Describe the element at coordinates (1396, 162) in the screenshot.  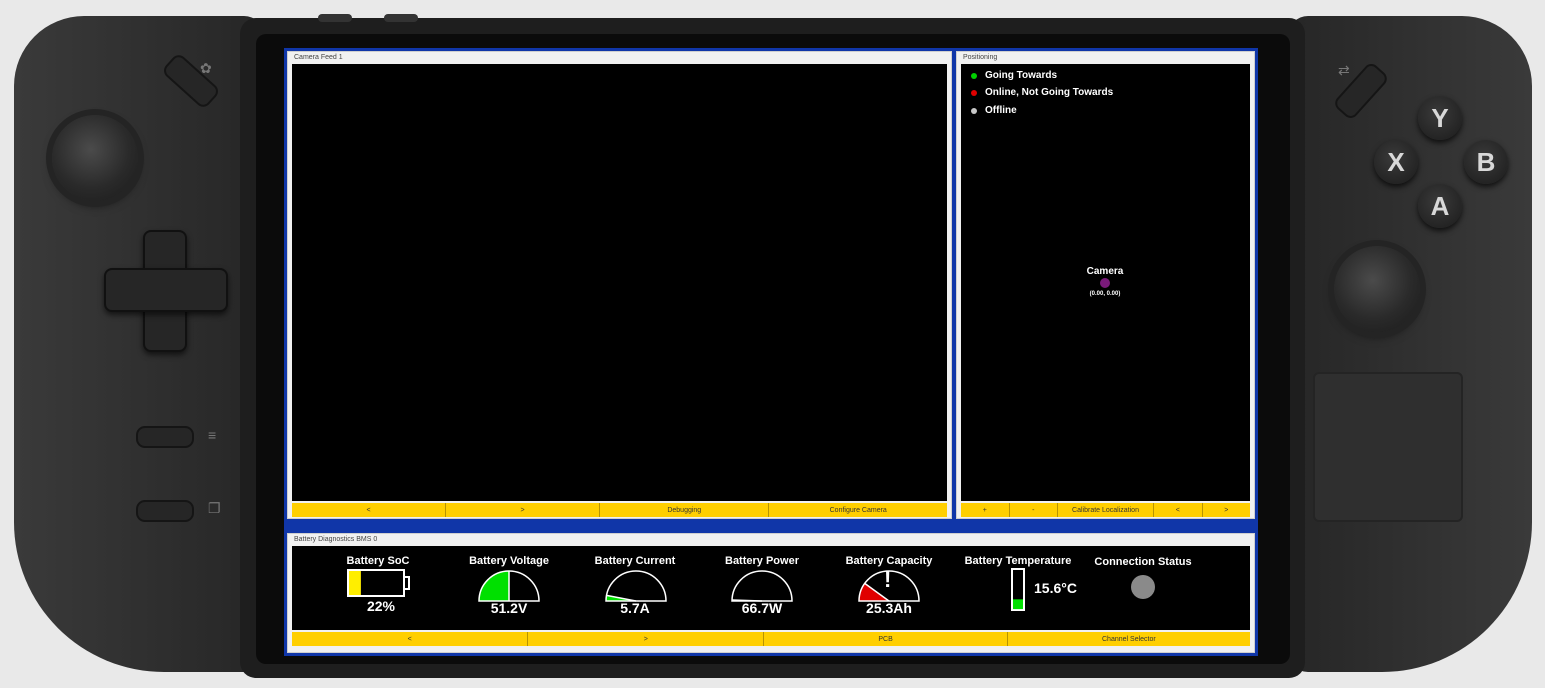
I see `x-button: X` at that location.